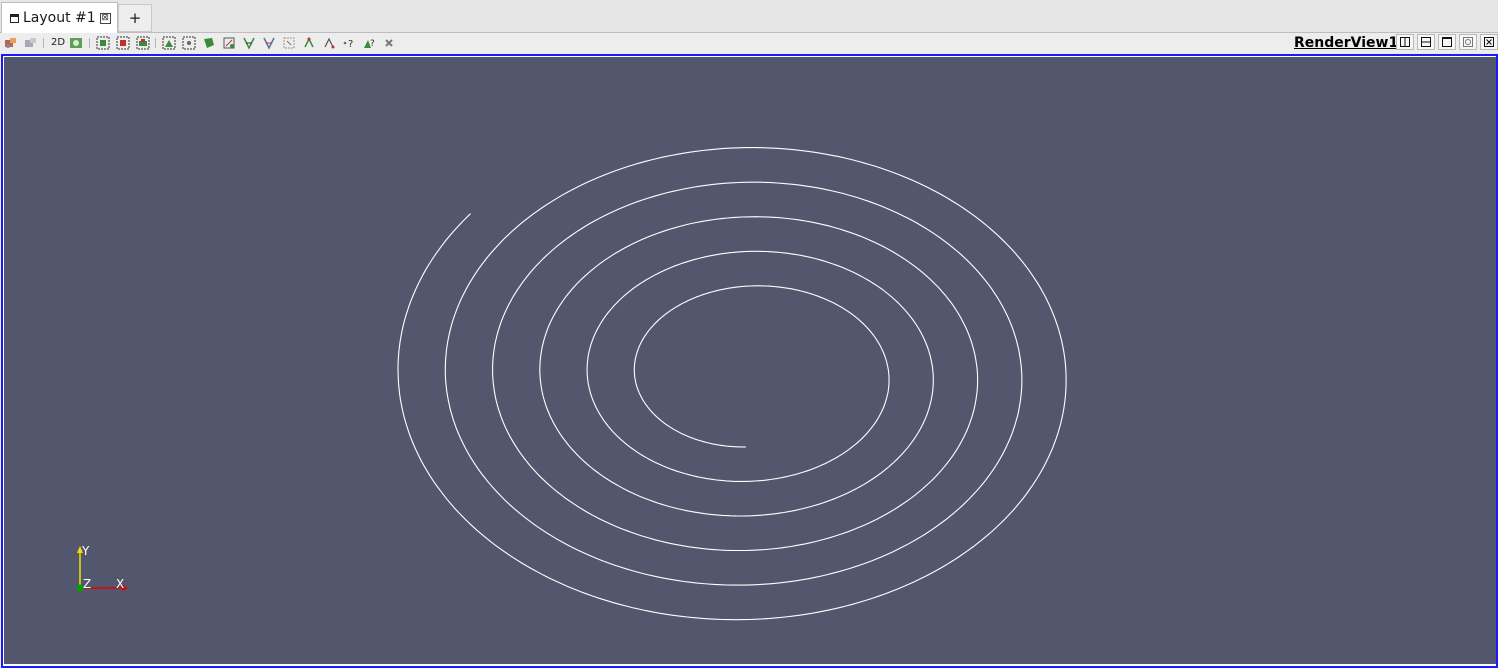  What do you see at coordinates (123, 43) in the screenshot?
I see `select-surface-points-icon` at bounding box center [123, 43].